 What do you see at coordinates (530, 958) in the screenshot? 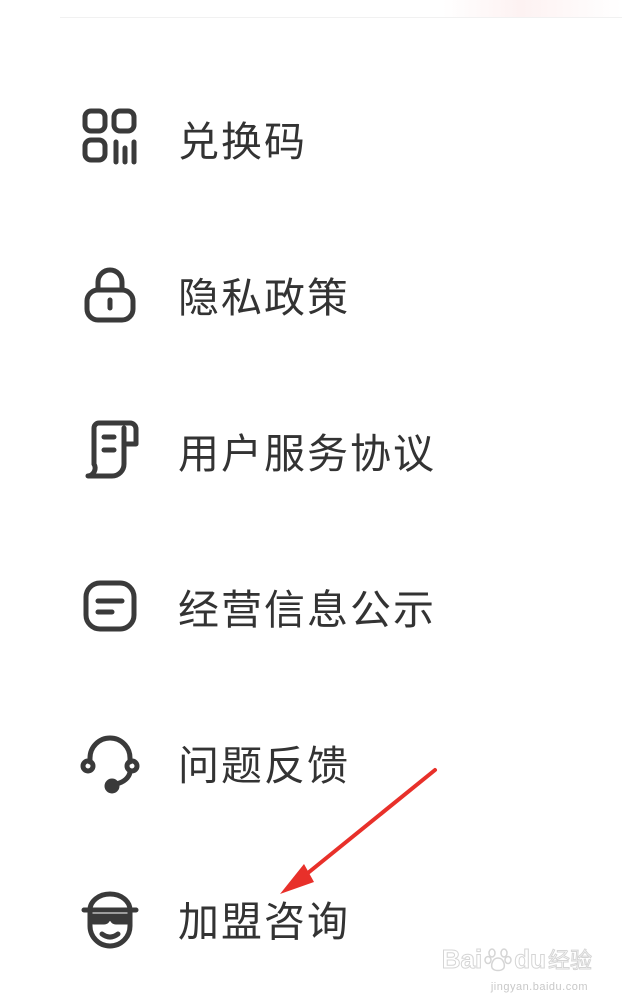
I see `watermark-brand-right: du` at bounding box center [530, 958].